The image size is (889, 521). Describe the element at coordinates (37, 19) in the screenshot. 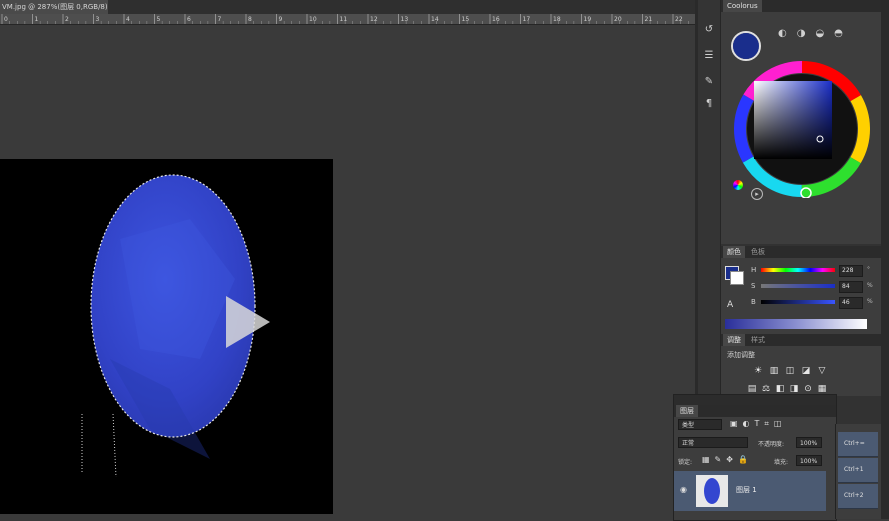

I see `ruler-tick-label: 1` at that location.